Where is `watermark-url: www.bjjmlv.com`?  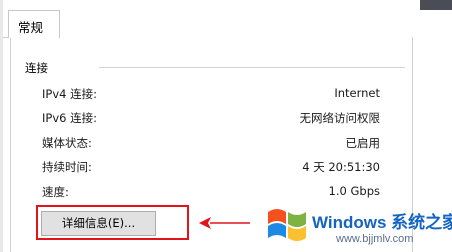 watermark-url: www.bjjmlv.com is located at coordinates (375, 239).